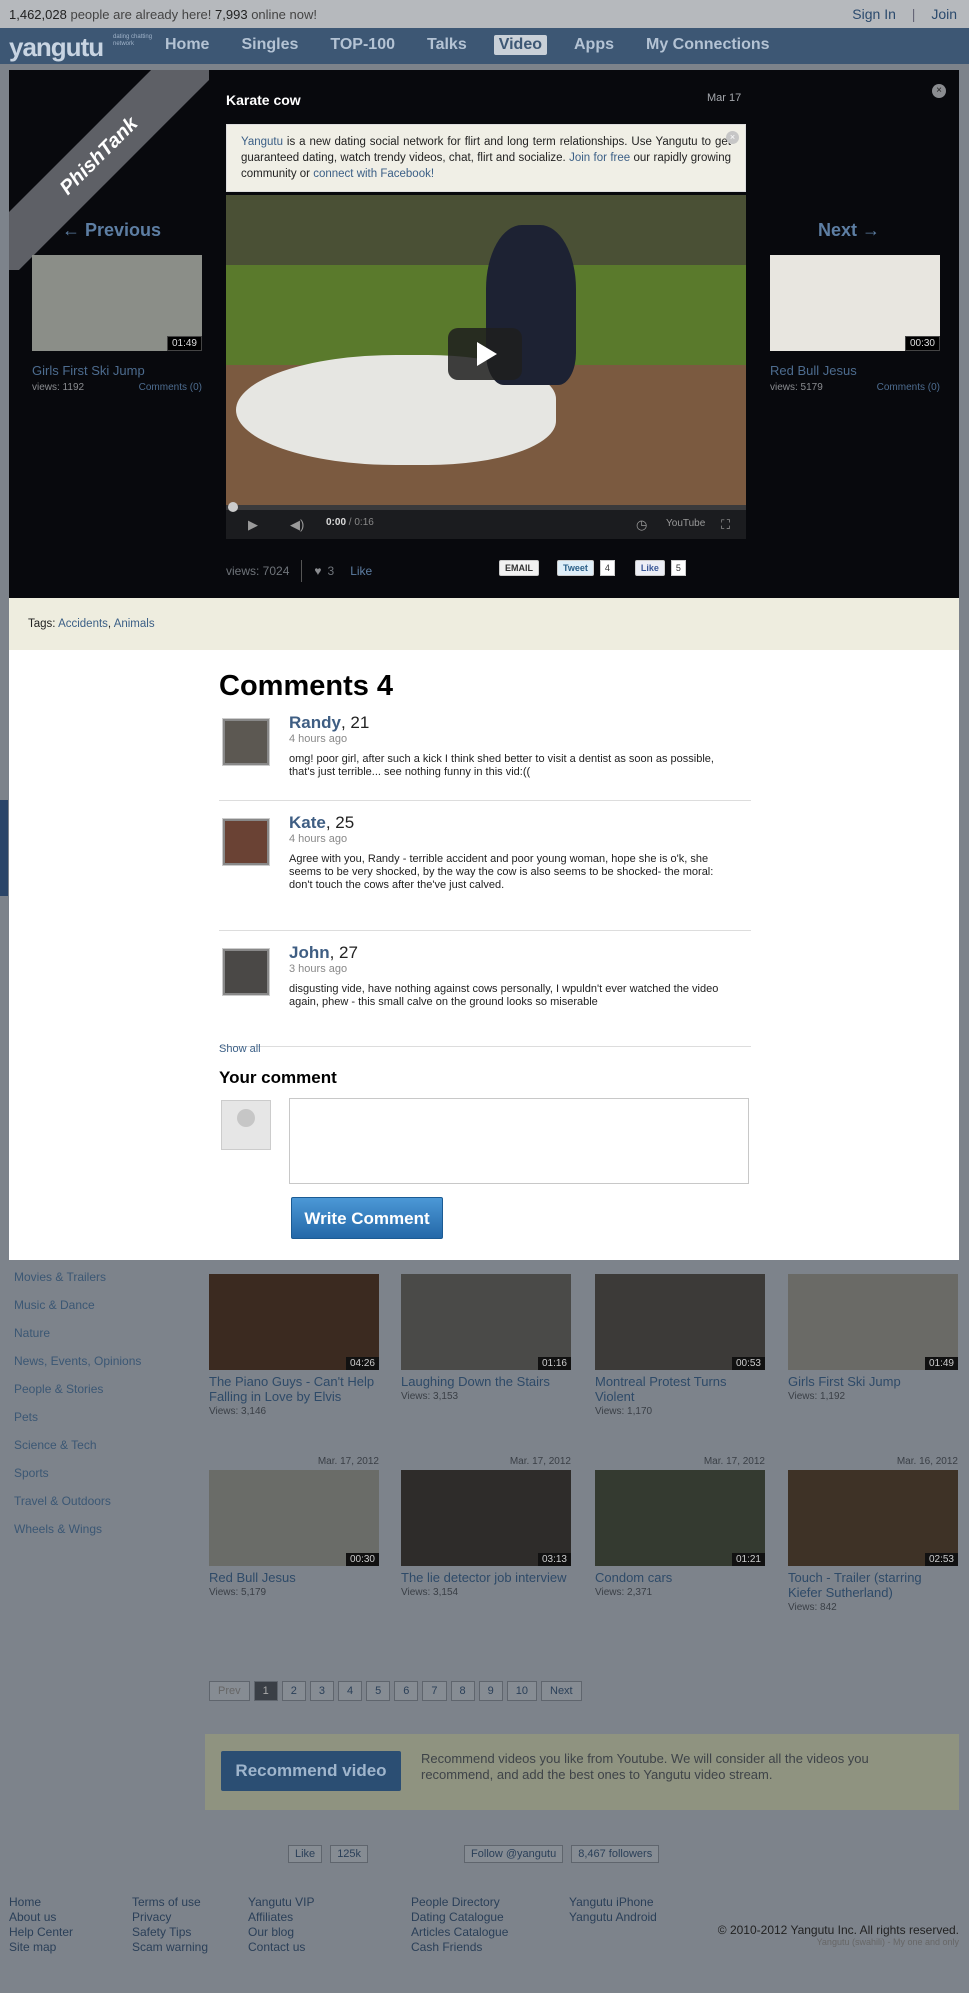  Describe the element at coordinates (77, 1312) in the screenshot. I see `category-item: Music & Dance` at that location.